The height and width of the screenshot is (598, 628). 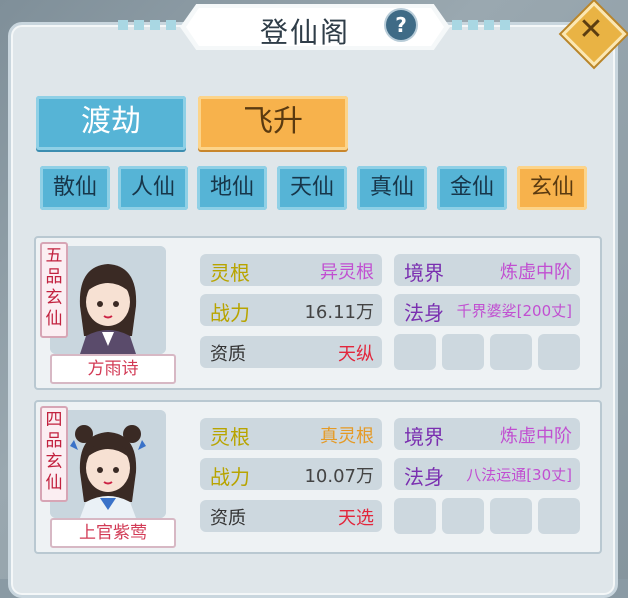 What do you see at coordinates (291, 434) in the screenshot?
I see `spirit-root-field: 灵根 真灵根` at bounding box center [291, 434].